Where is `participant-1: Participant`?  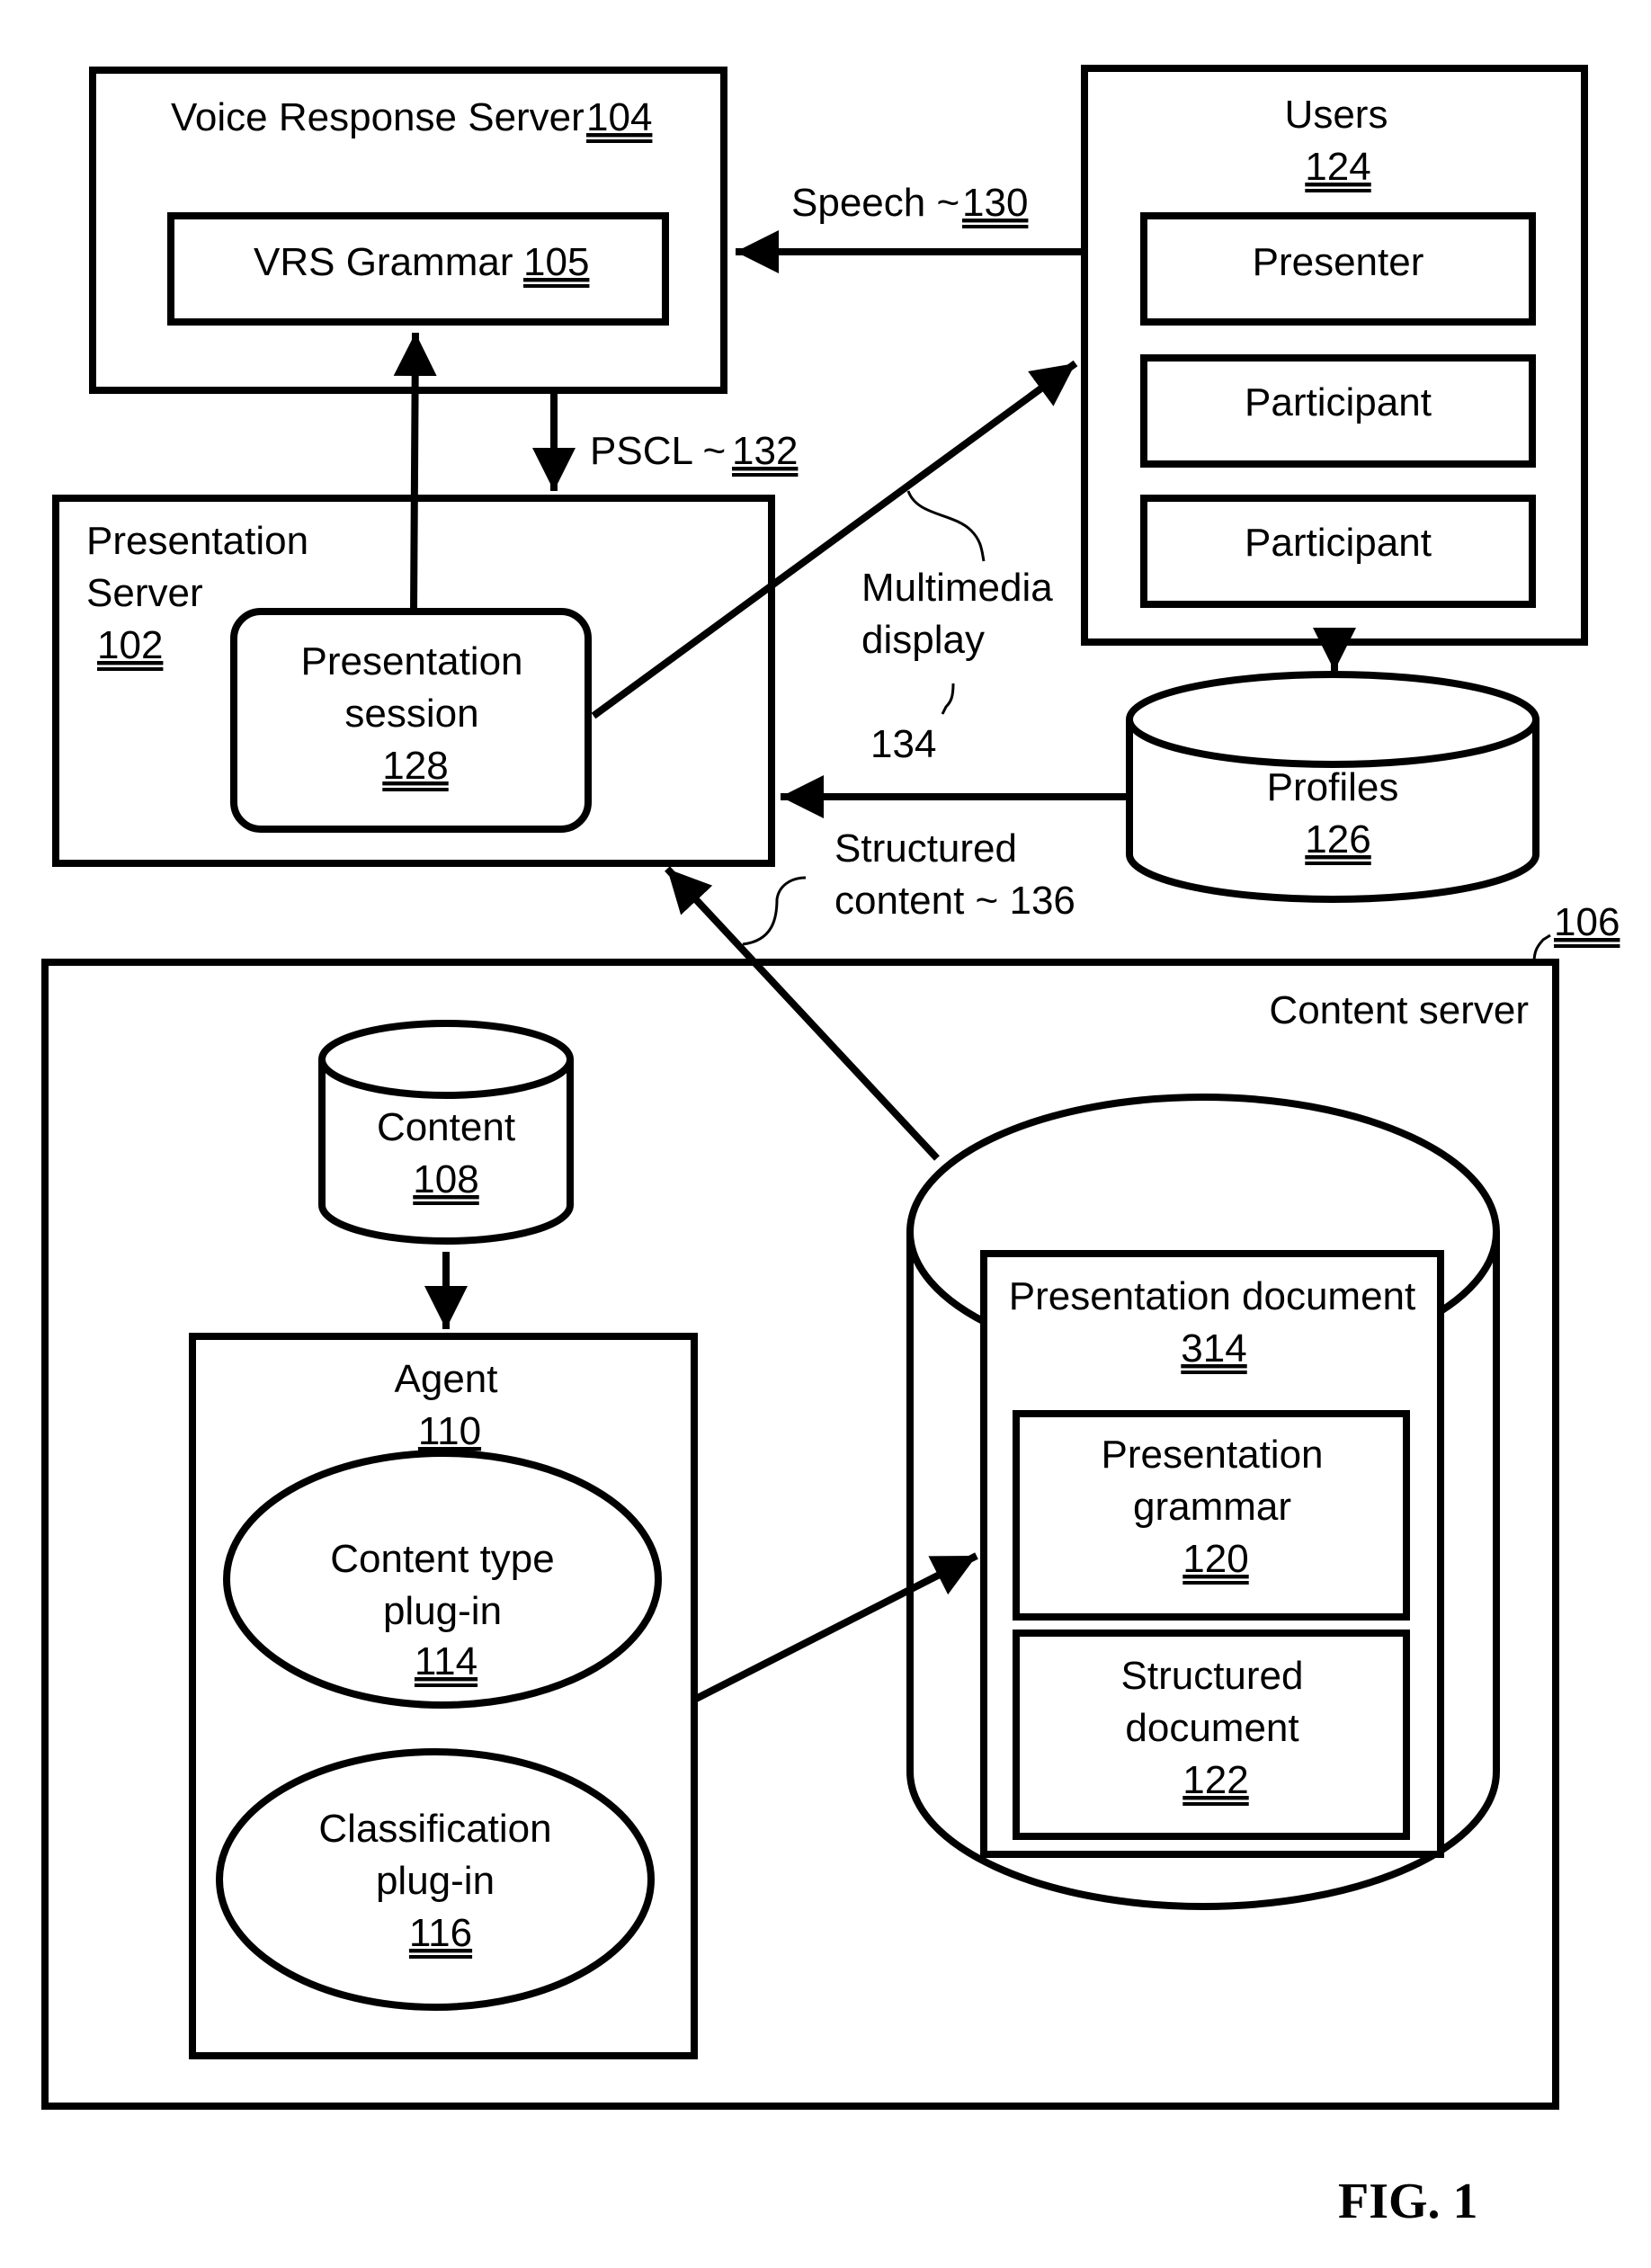
participant-1: Participant is located at coordinates (1338, 411).